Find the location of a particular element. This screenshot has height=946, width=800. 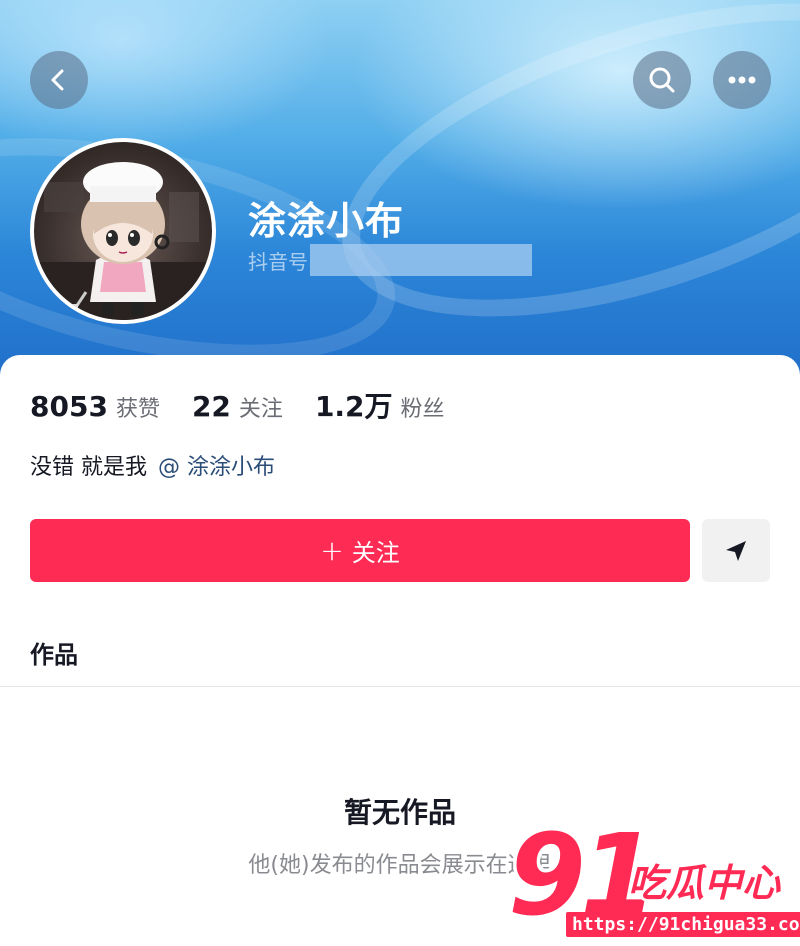

bio: 没错 就是我 @ 涂涂小布 is located at coordinates (152, 465).